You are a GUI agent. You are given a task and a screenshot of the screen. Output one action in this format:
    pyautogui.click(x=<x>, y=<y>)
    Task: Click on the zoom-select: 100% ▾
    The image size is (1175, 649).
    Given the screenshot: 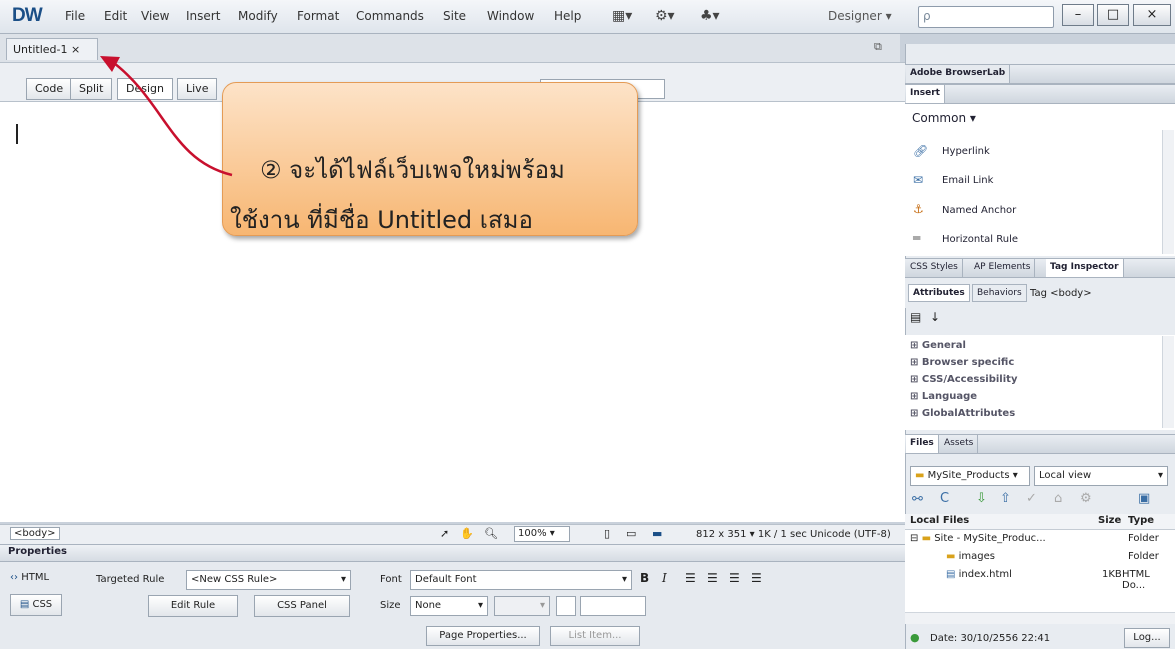 What is the action you would take?
    pyautogui.click(x=542, y=534)
    